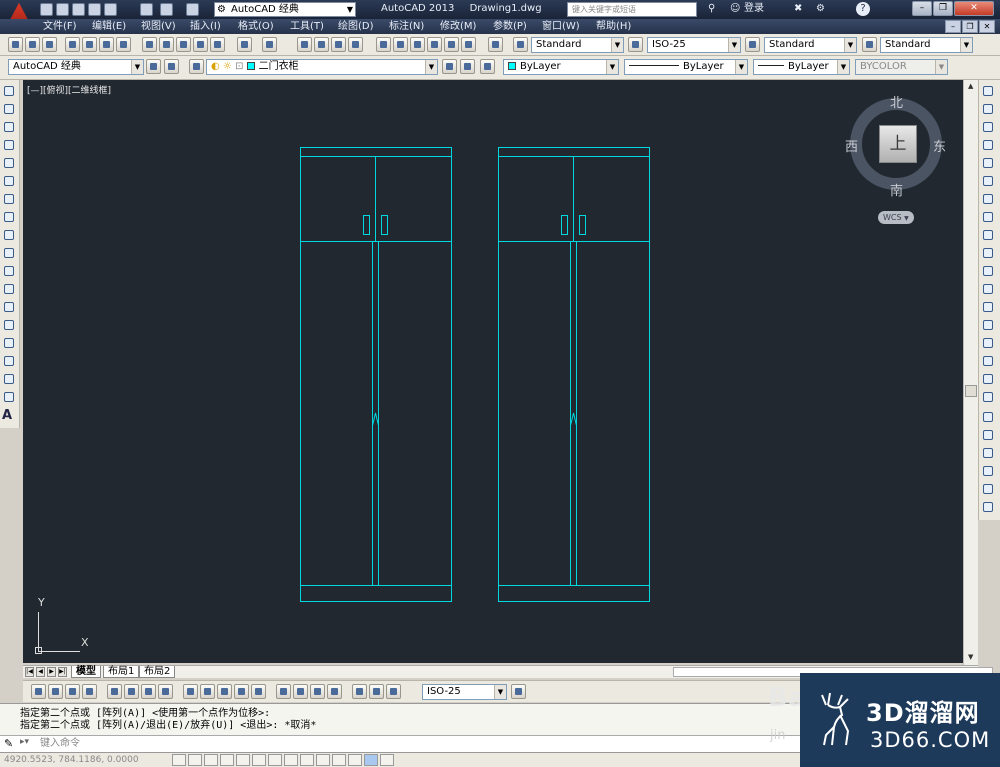 The image size is (1000, 767). I want to click on recent-commands-icon: ▸▾, so click(24, 742).